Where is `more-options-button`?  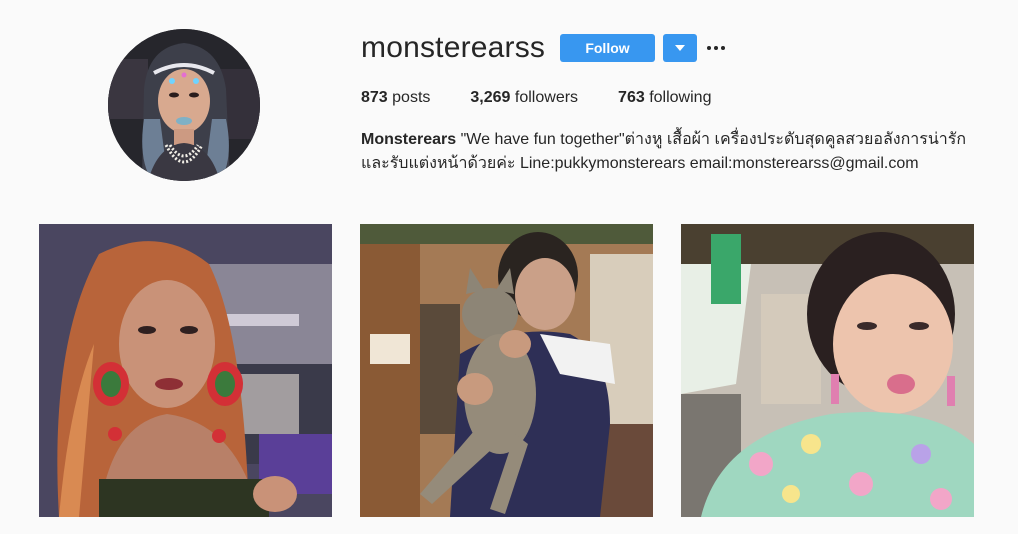 more-options-button is located at coordinates (716, 48).